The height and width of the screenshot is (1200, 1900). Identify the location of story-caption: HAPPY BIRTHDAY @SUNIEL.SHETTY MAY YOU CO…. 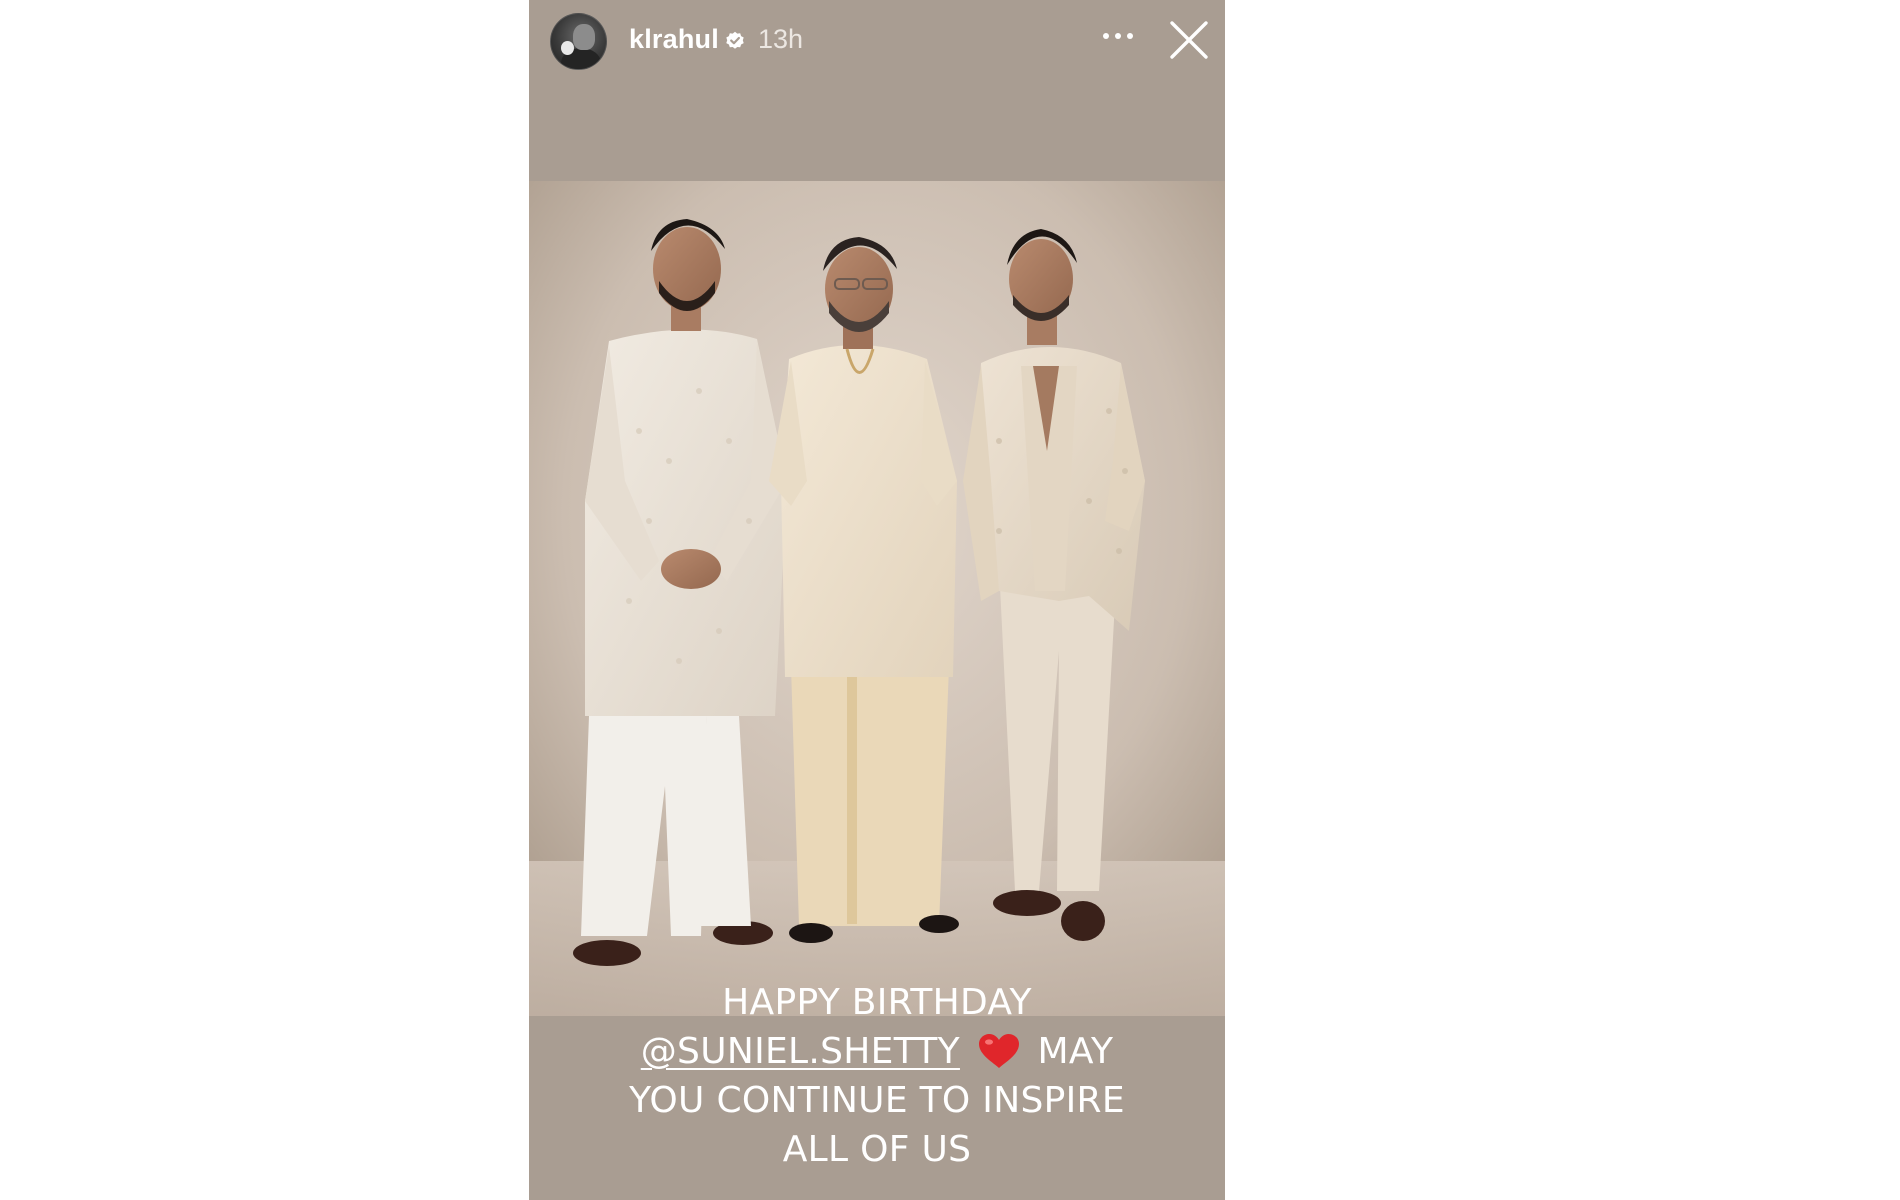
(877, 1076).